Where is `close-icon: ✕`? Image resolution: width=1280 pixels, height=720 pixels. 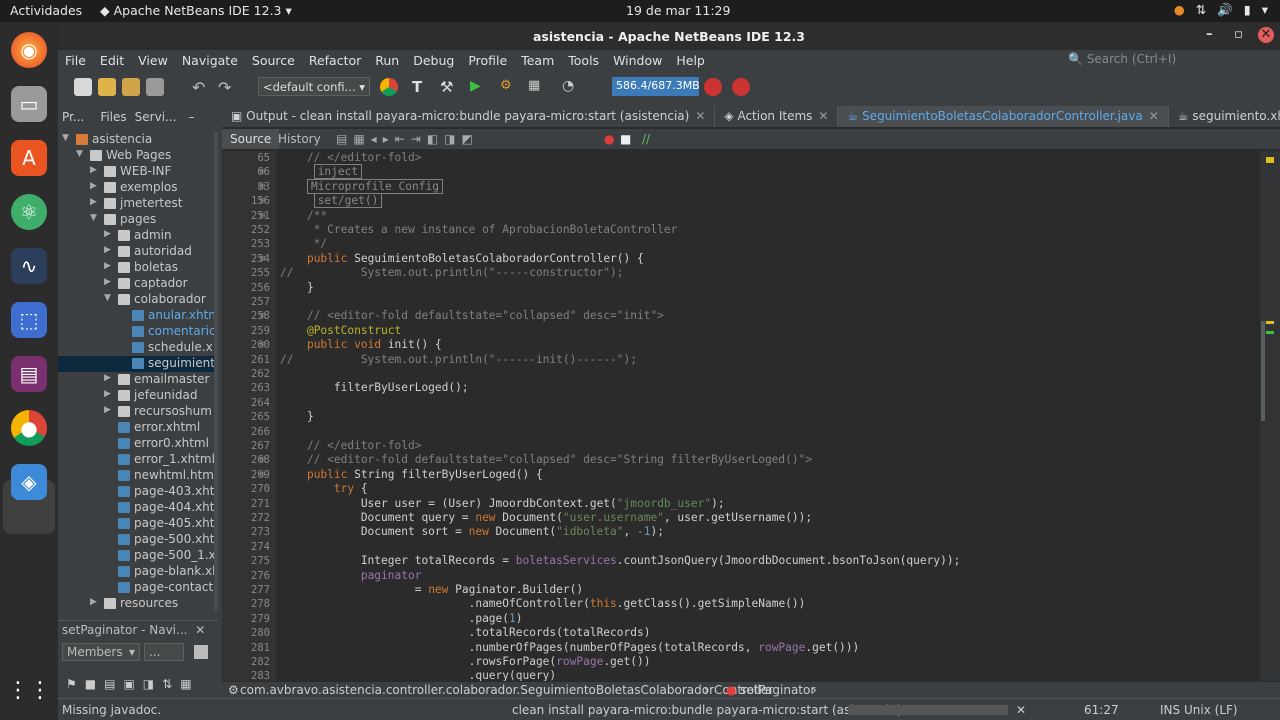 close-icon: ✕ is located at coordinates (200, 630).